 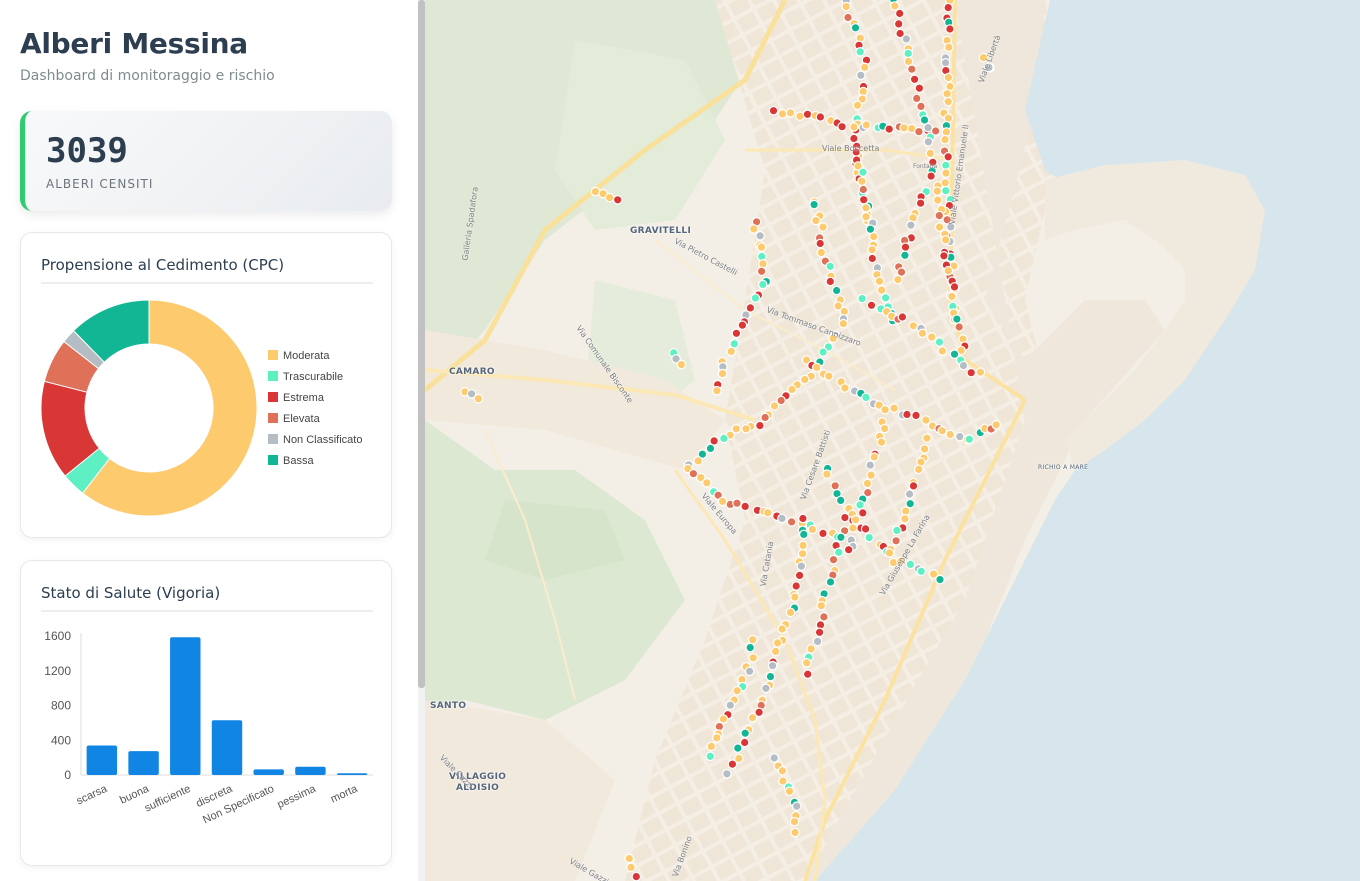 I want to click on legend-label: Estrema, so click(x=304, y=398).